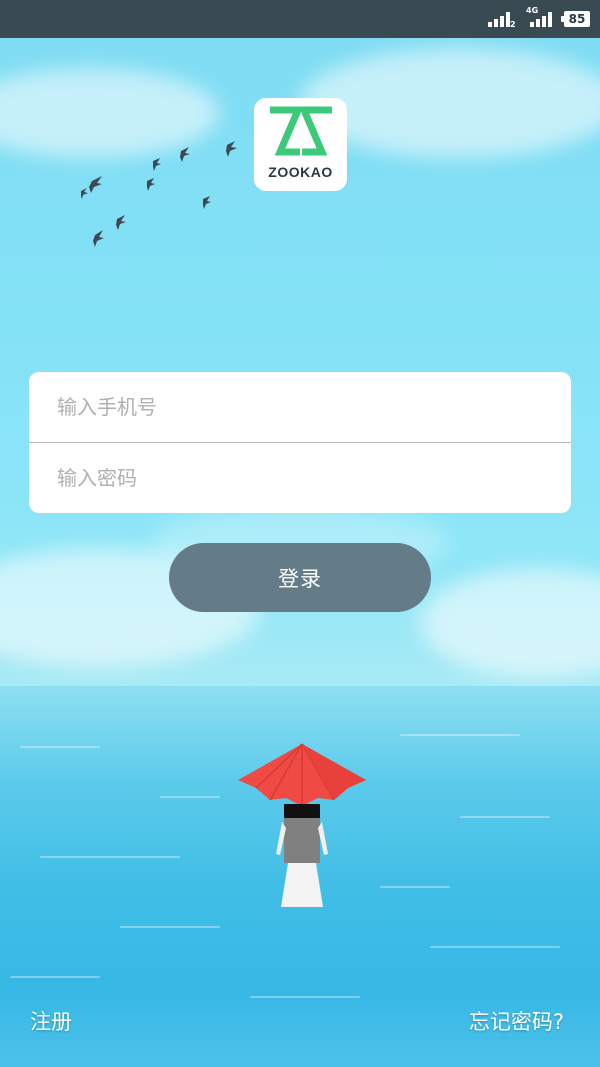 This screenshot has width=600, height=1067. I want to click on logo-brand-text: ZOOKAO, so click(300, 172).